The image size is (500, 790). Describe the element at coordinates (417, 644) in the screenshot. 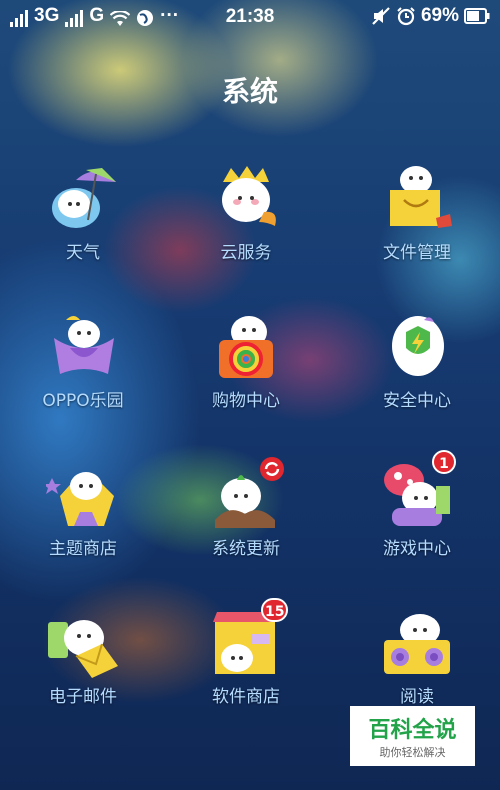

I see `reading-icon` at that location.